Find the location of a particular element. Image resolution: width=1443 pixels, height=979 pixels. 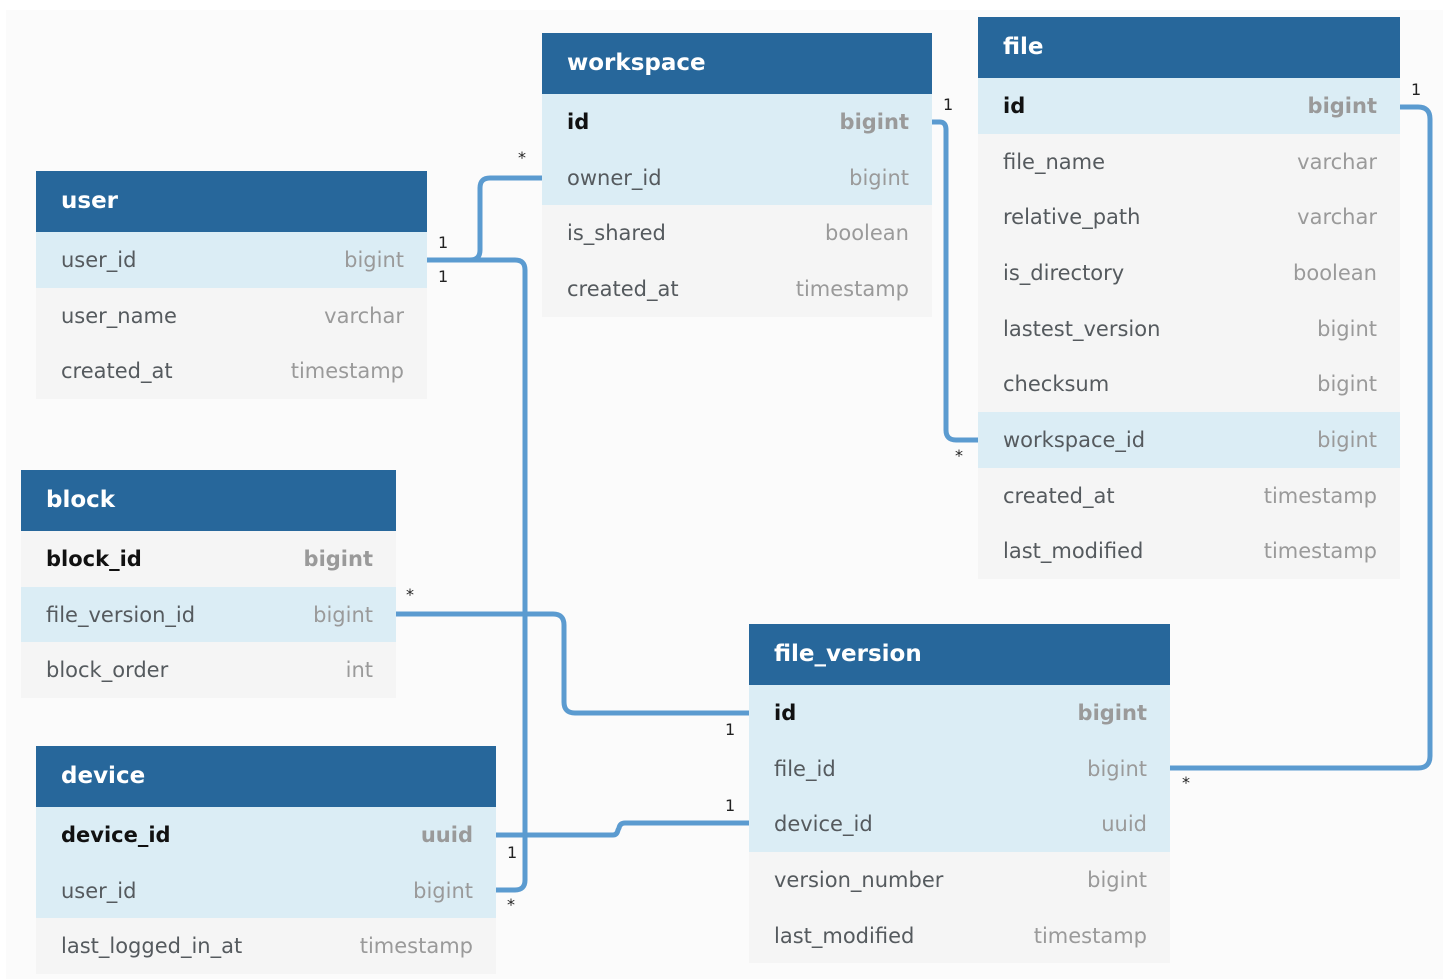

column-name: is_shared is located at coordinates (616, 233).